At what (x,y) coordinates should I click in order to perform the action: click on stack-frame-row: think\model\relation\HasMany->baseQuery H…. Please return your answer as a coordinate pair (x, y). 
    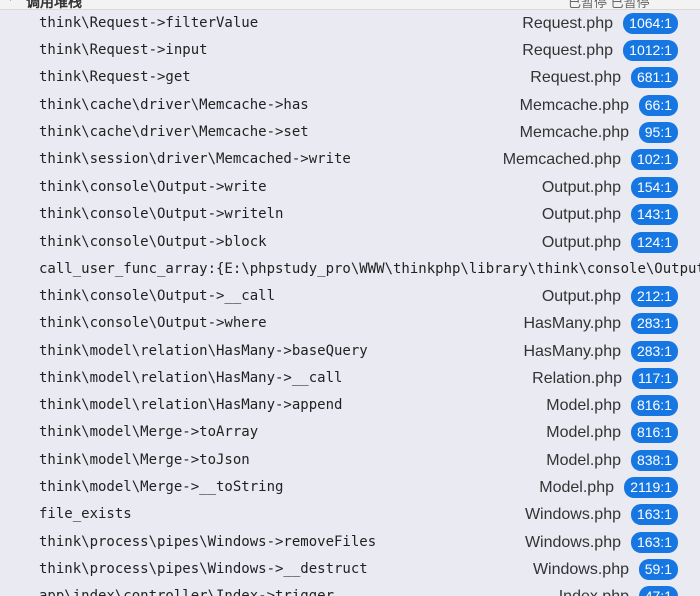
    Looking at the image, I should click on (350, 351).